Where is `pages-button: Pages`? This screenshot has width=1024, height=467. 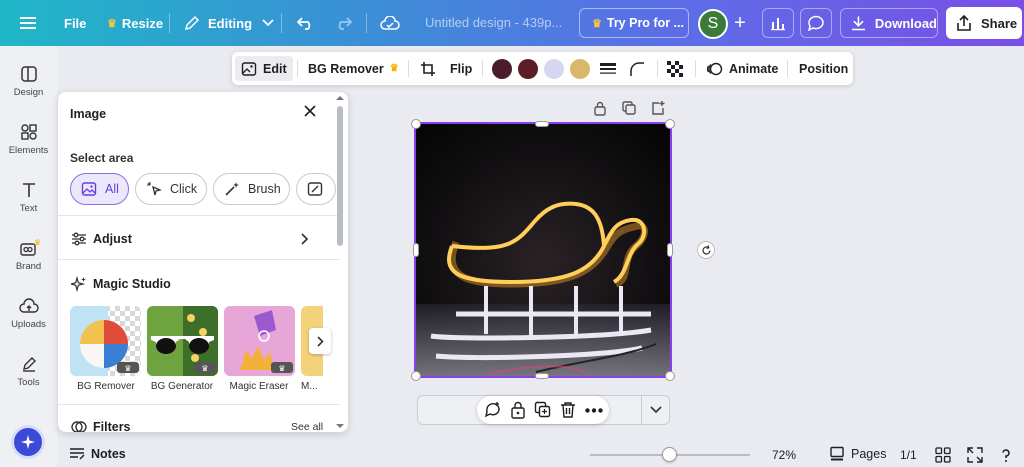
pages-button: Pages is located at coordinates (857, 454).